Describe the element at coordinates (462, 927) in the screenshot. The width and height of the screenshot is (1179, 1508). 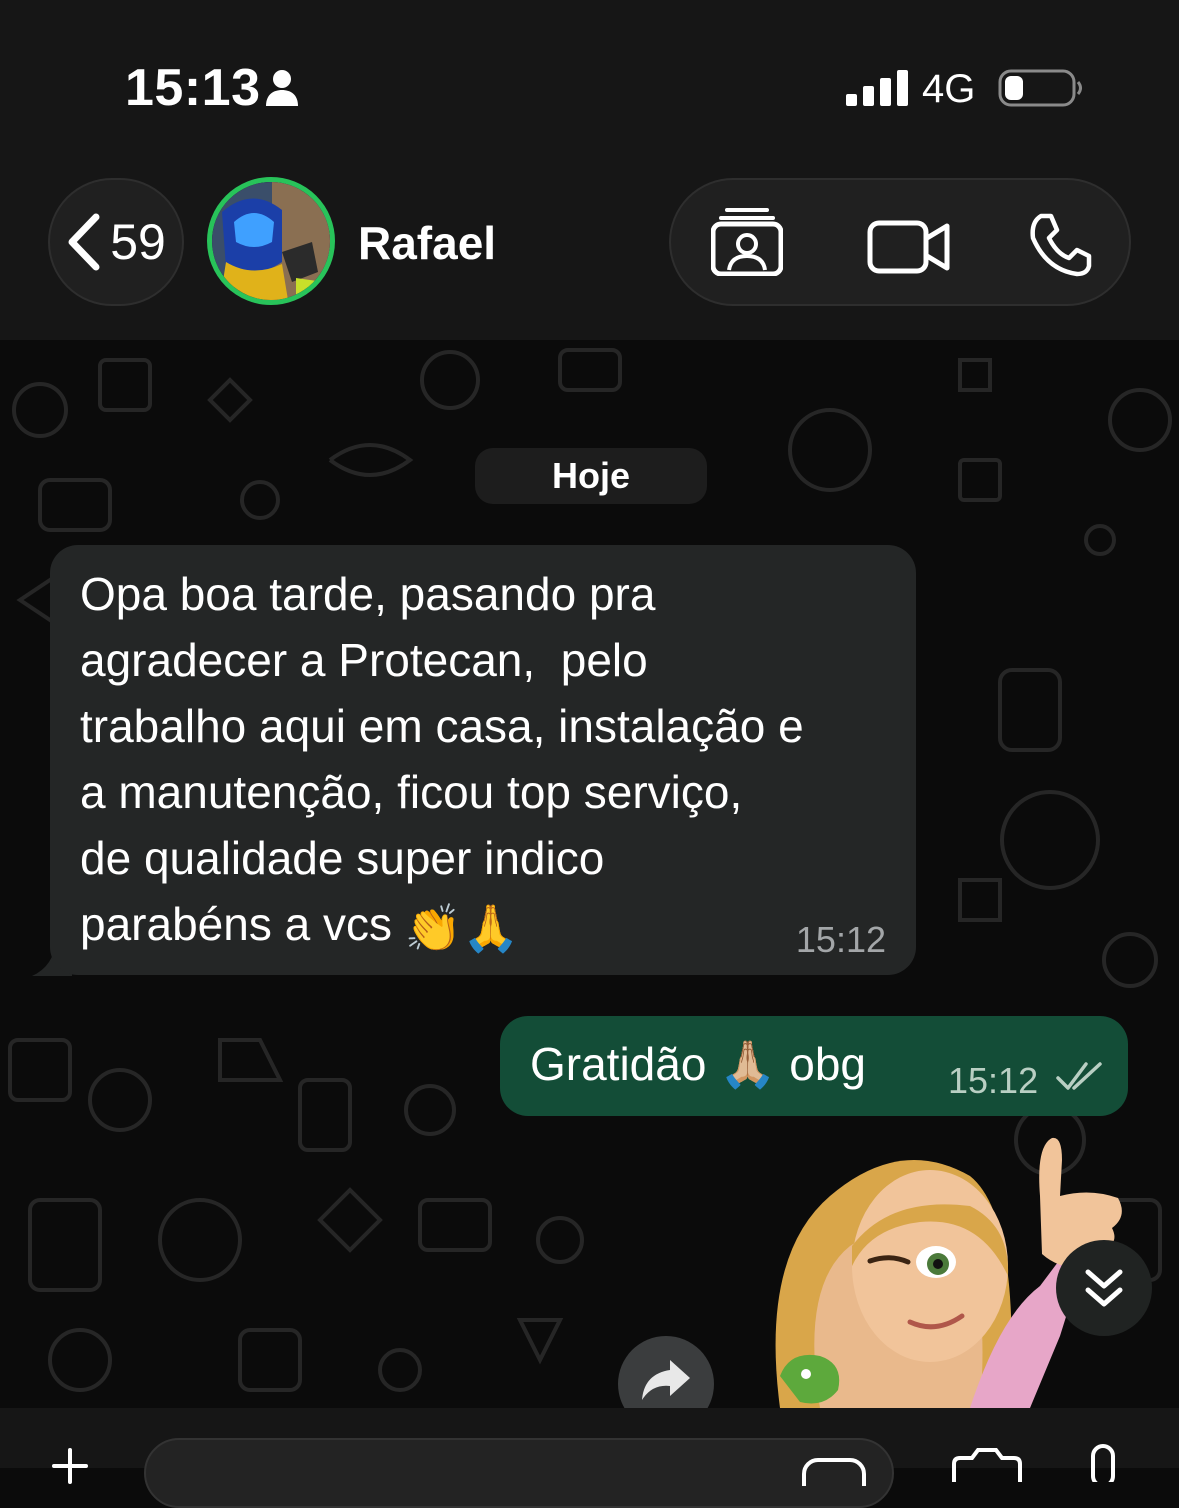
I see `message-emojis: 👏🙏` at that location.